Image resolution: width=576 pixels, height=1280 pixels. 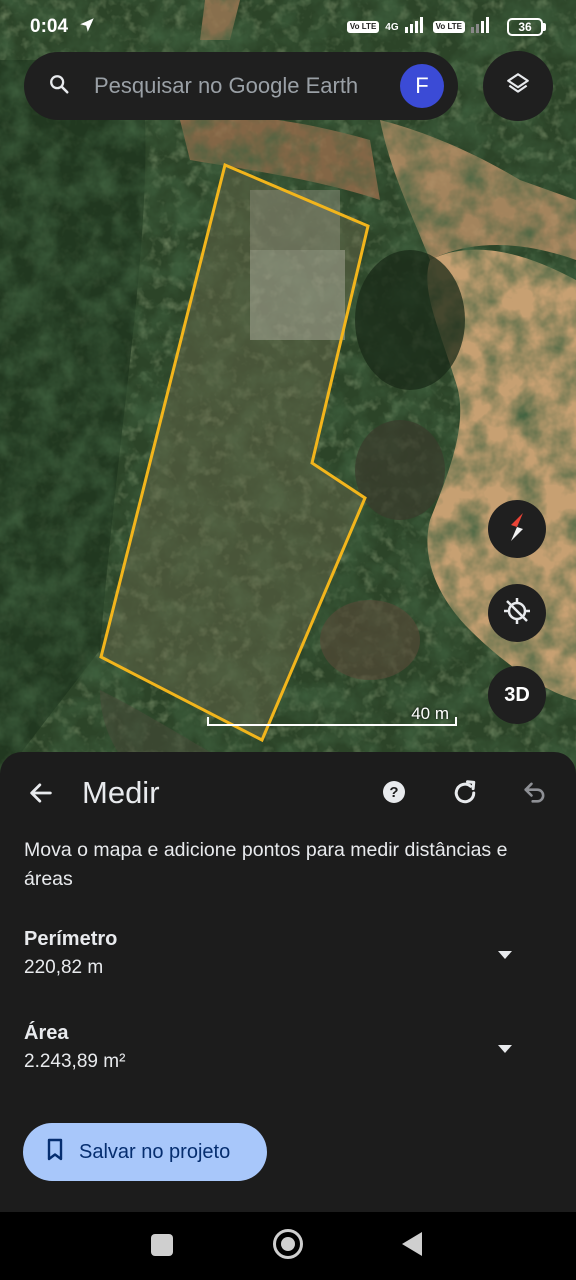 What do you see at coordinates (284, 953) in the screenshot?
I see `perimeter-row: Perímetro 220,82 m` at bounding box center [284, 953].